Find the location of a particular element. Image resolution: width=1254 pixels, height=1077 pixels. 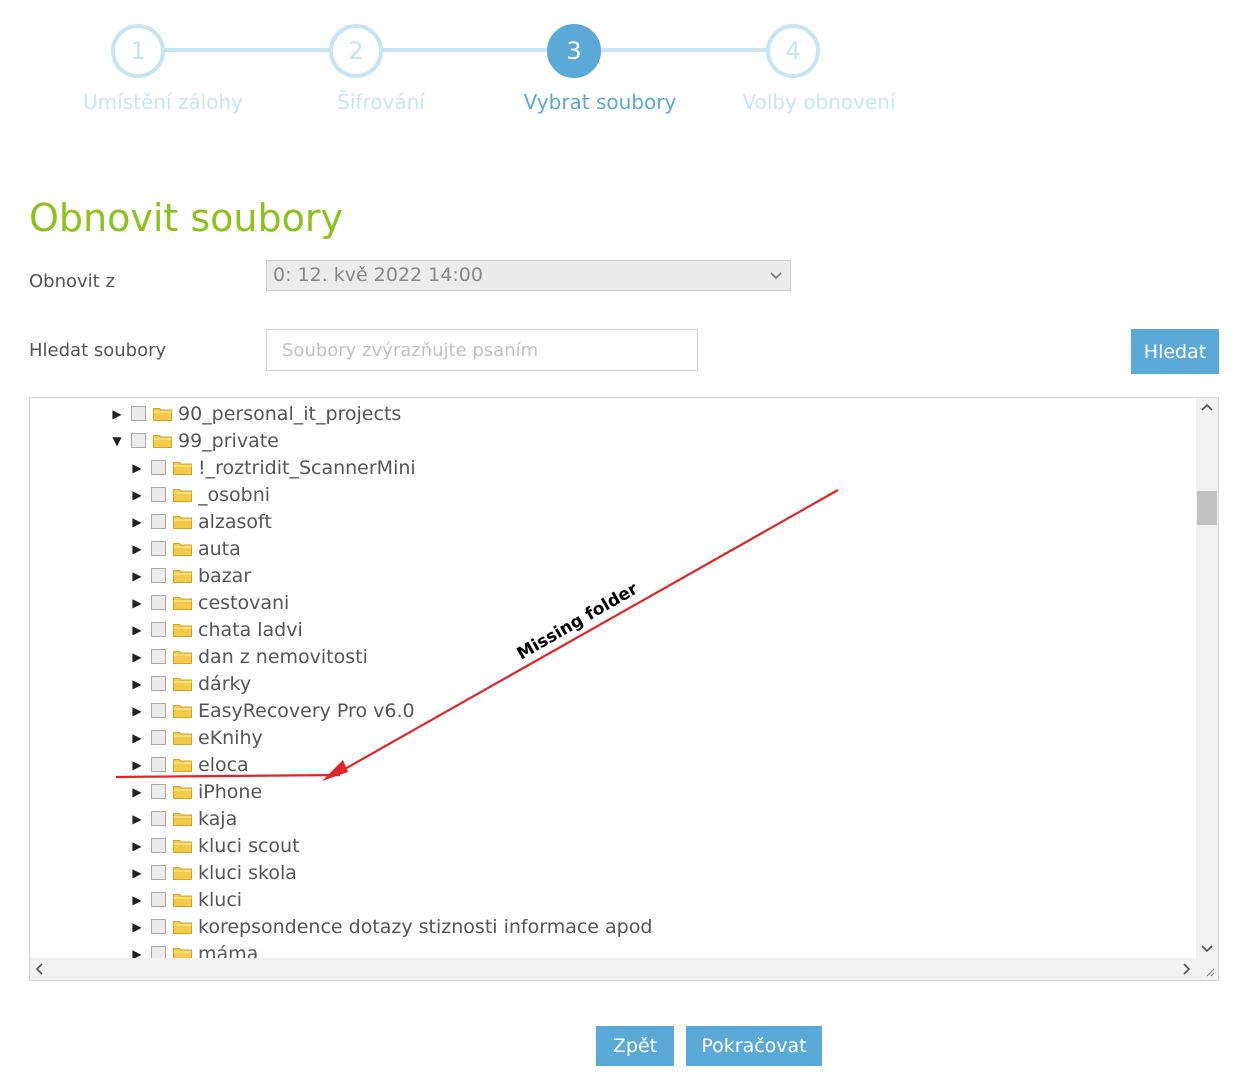

tree-node-label: !_roztridit_ScannerMini is located at coordinates (307, 468).